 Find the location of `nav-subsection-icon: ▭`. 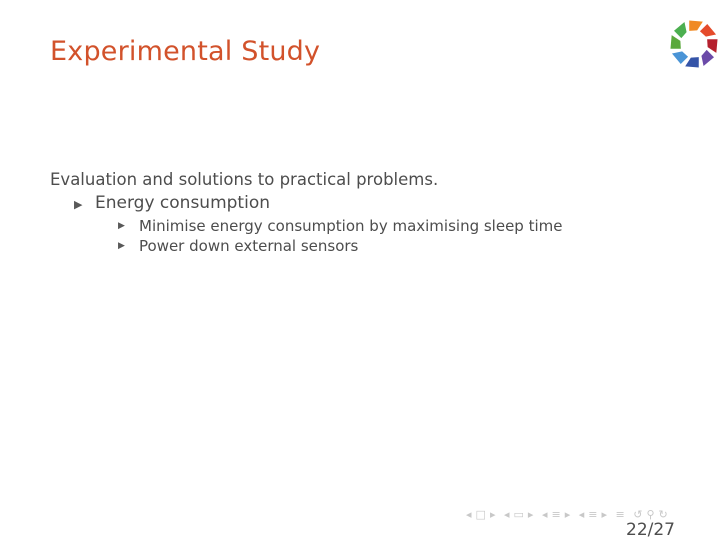

nav-subsection-icon: ▭ is located at coordinates (519, 514).